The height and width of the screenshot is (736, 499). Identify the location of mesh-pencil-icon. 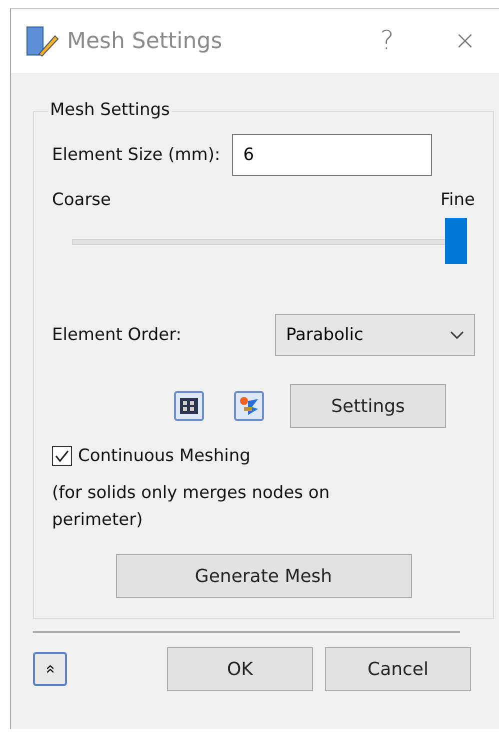
(42, 41).